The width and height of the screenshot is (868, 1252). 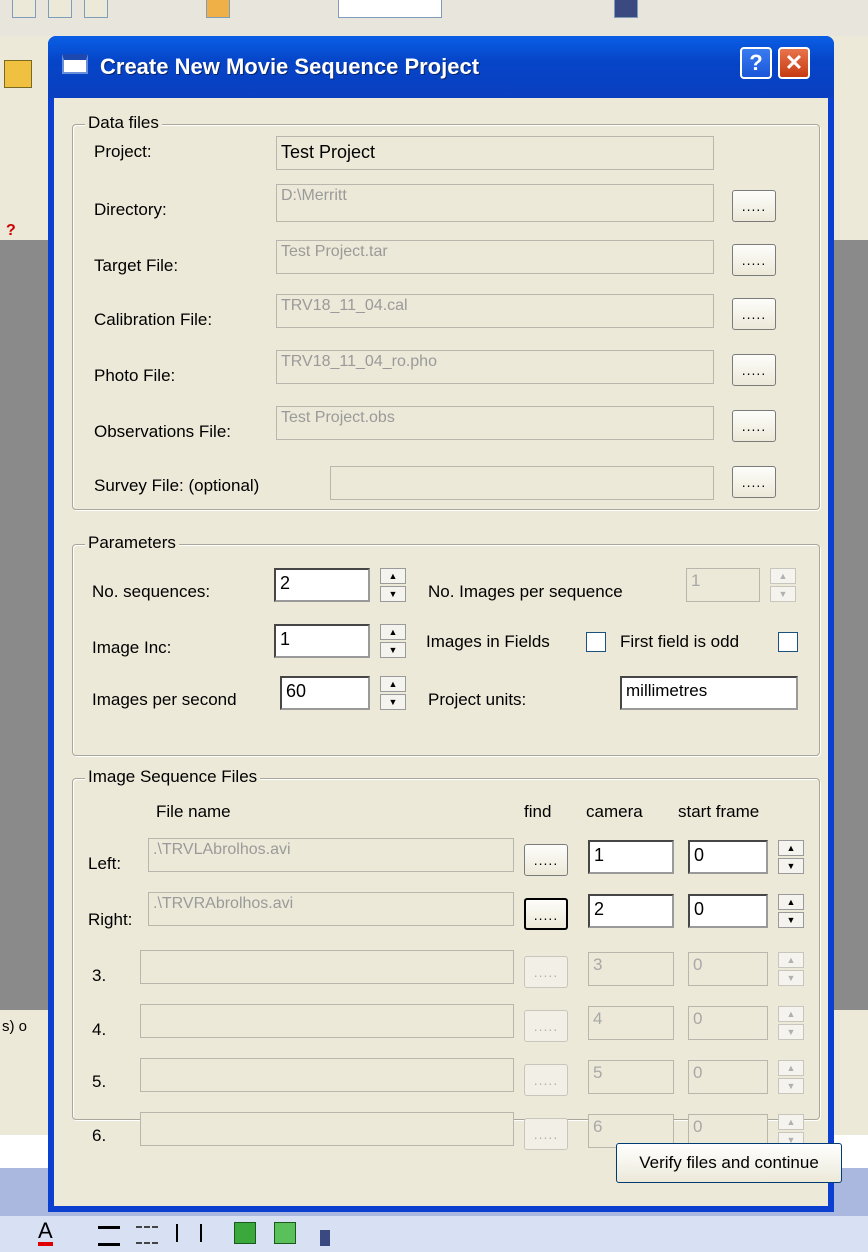 I want to click on dialog-titlebar: Create New Movie Sequence Project ? ✕, so click(x=441, y=67).